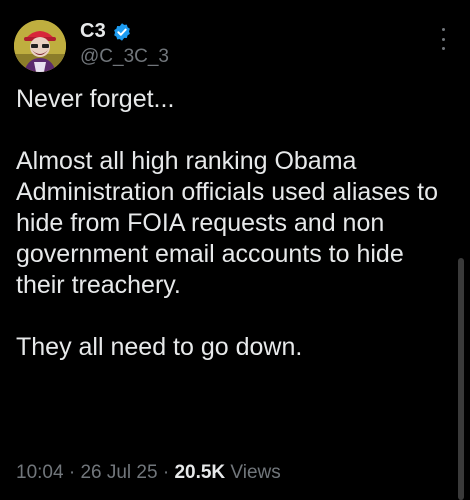 This screenshot has width=470, height=500. Describe the element at coordinates (40, 472) in the screenshot. I see `post-time: 10:04` at that location.